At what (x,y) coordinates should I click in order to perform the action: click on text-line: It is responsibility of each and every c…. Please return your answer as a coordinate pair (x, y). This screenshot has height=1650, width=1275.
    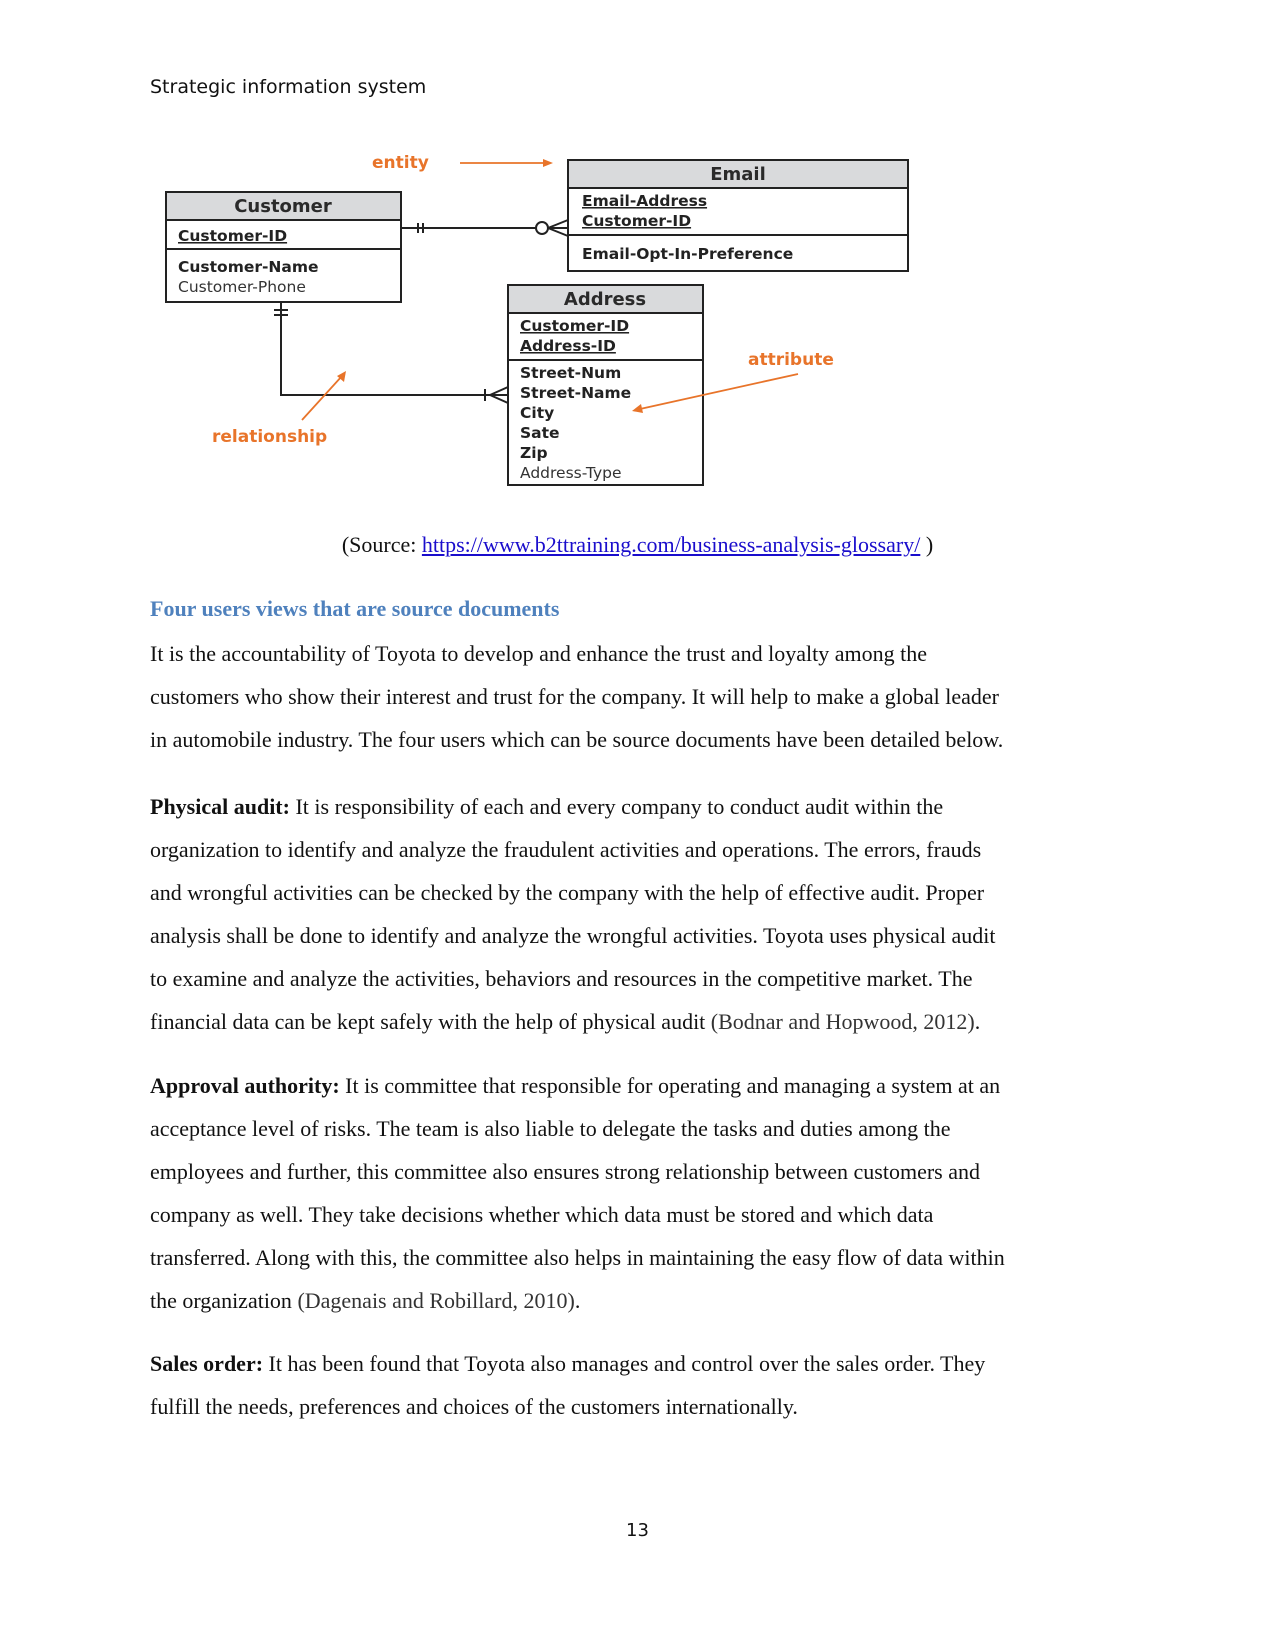
    Looking at the image, I should click on (616, 806).